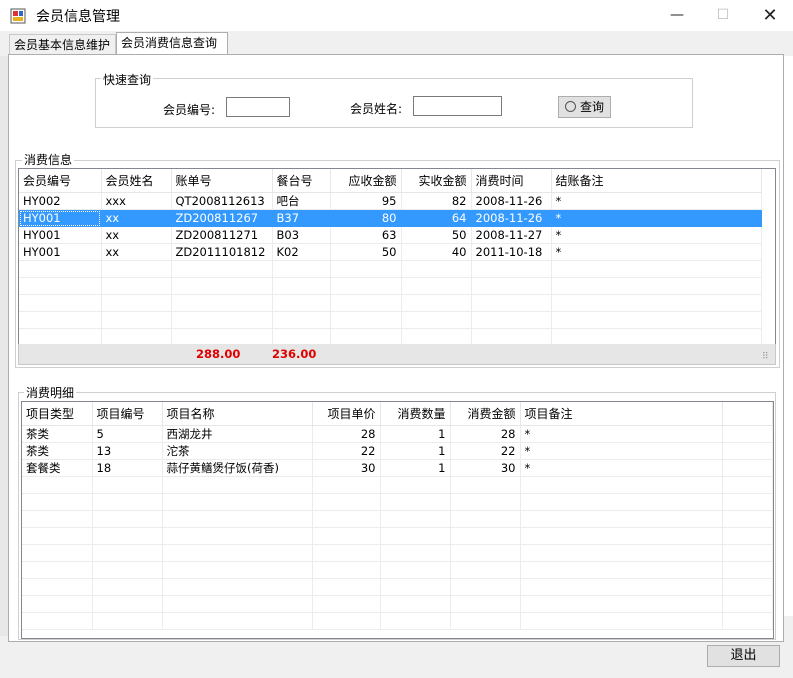 The image size is (793, 678). I want to click on summary-bar, so click(397, 354).